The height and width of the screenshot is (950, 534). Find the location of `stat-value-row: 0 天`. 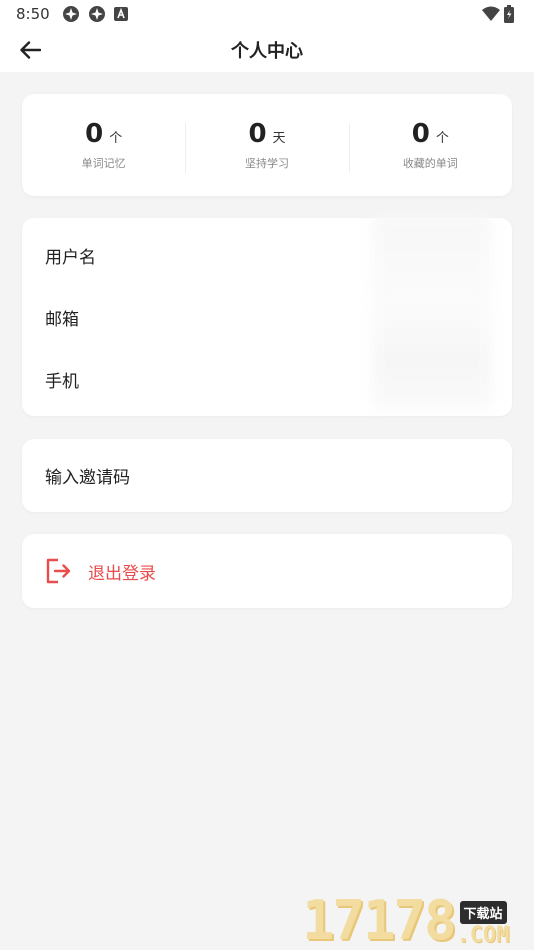

stat-value-row: 0 天 is located at coordinates (266, 134).